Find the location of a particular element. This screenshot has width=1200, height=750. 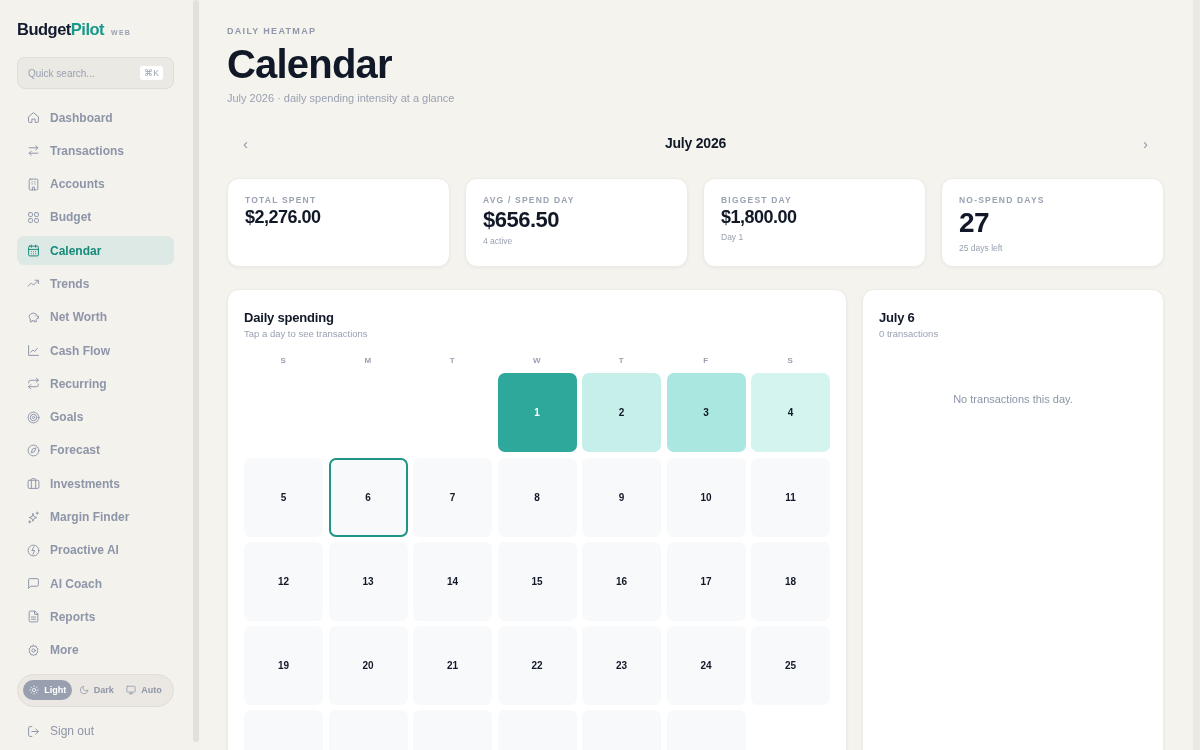

arrows-icon is located at coordinates (33, 151).